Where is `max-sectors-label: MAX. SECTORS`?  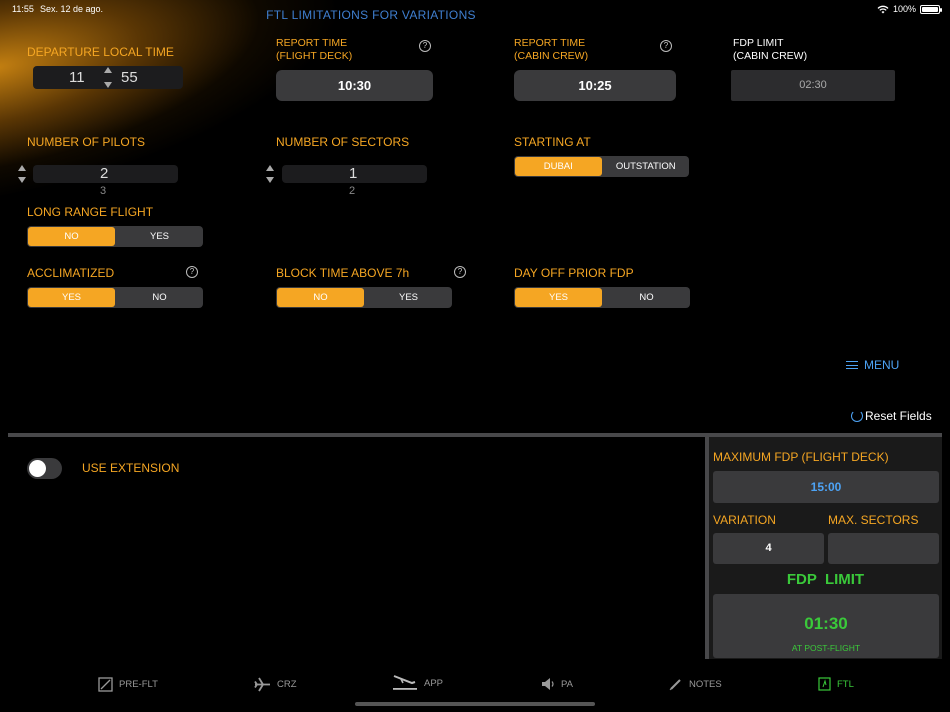
max-sectors-label: MAX. SECTORS is located at coordinates (873, 520).